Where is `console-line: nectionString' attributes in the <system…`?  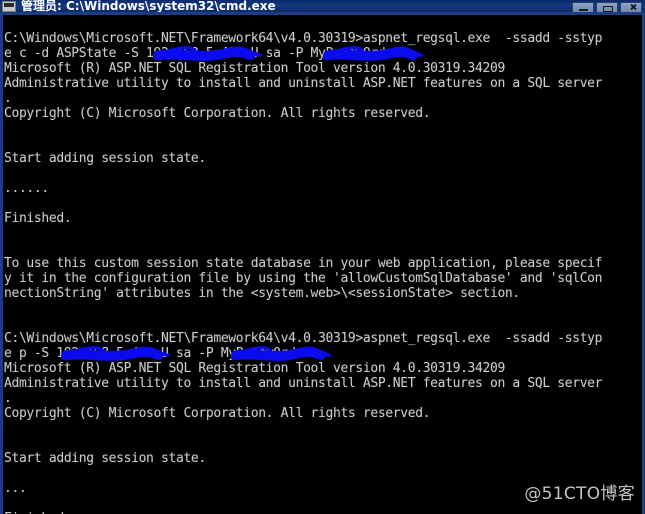
console-line: nectionString' attributes in the <system… is located at coordinates (262, 293).